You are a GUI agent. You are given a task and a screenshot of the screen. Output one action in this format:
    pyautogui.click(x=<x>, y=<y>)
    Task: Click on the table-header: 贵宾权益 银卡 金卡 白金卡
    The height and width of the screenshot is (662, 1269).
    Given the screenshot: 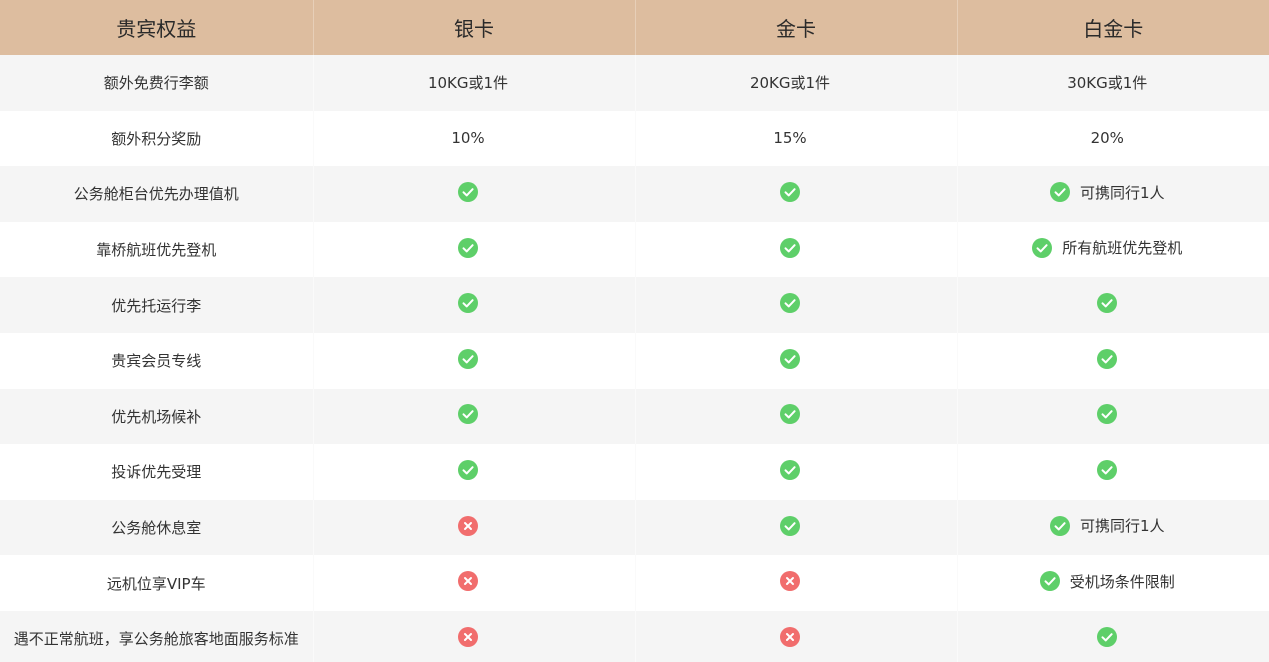 What is the action you would take?
    pyautogui.click(x=634, y=27)
    